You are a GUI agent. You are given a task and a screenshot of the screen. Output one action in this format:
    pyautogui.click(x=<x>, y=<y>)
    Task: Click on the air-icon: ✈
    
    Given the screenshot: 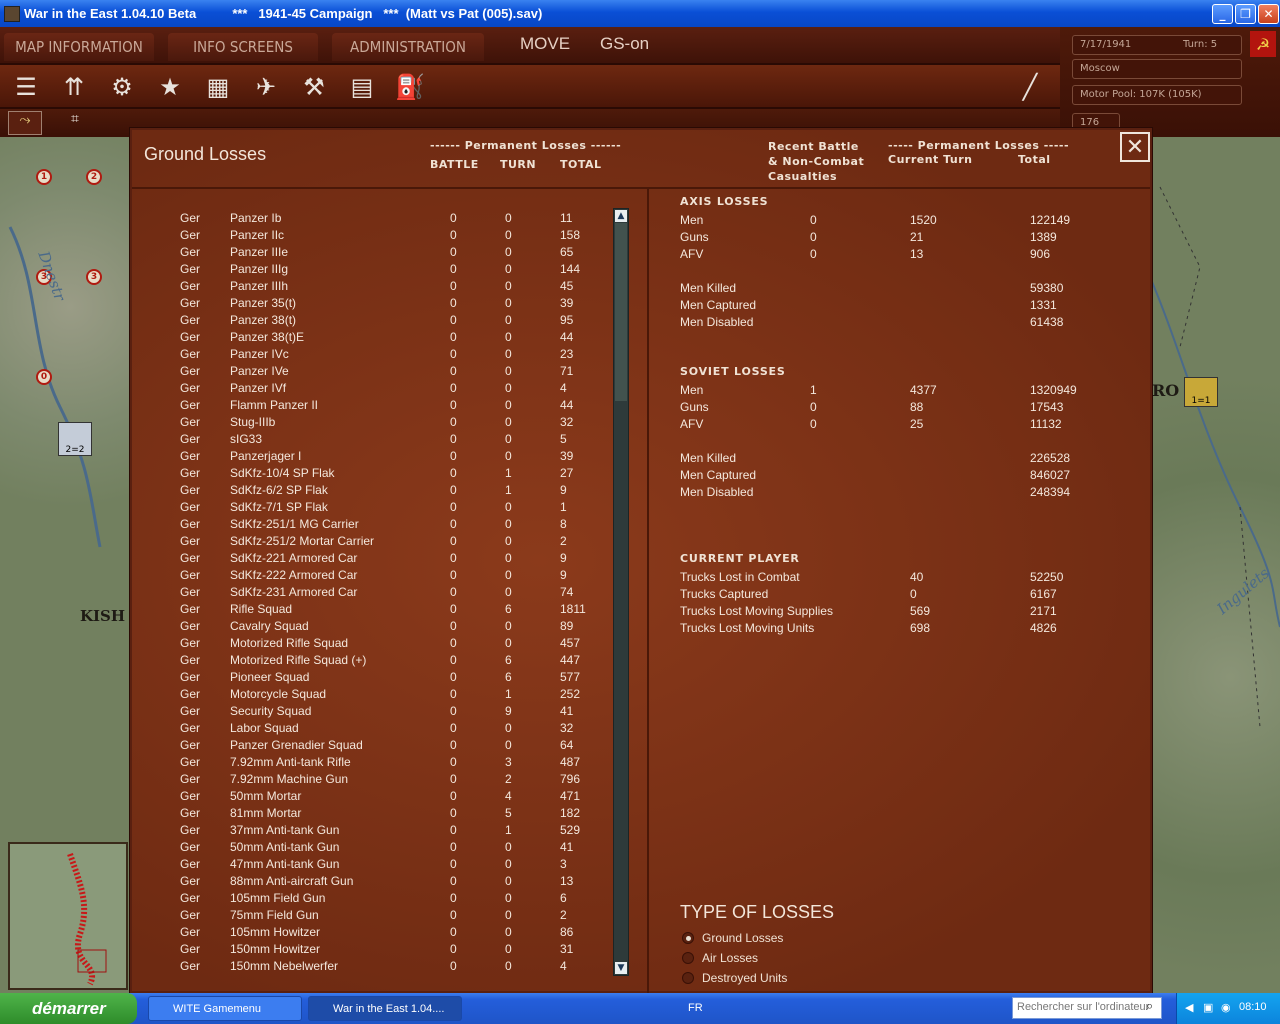 What is the action you would take?
    pyautogui.click(x=266, y=87)
    